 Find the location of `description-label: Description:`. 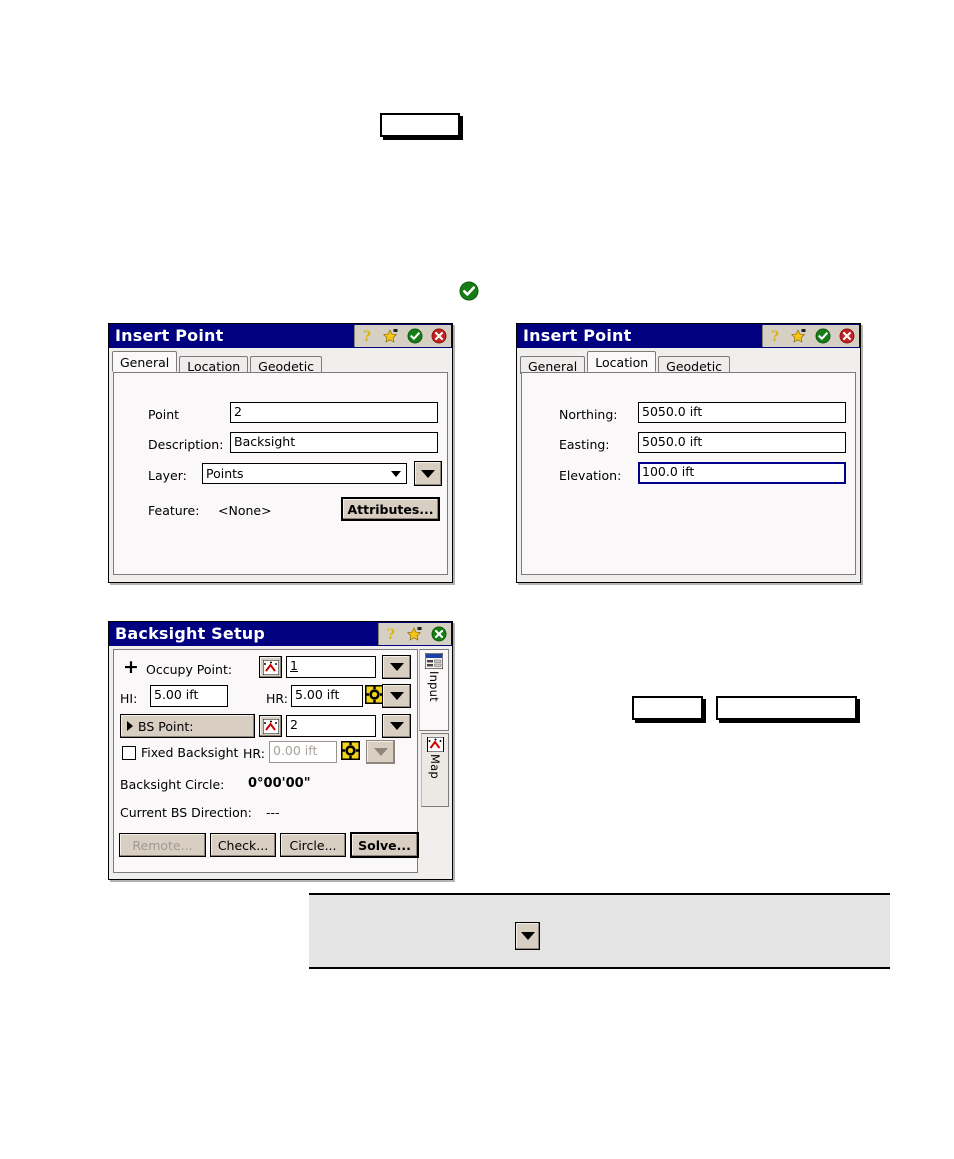

description-label: Description: is located at coordinates (186, 444).